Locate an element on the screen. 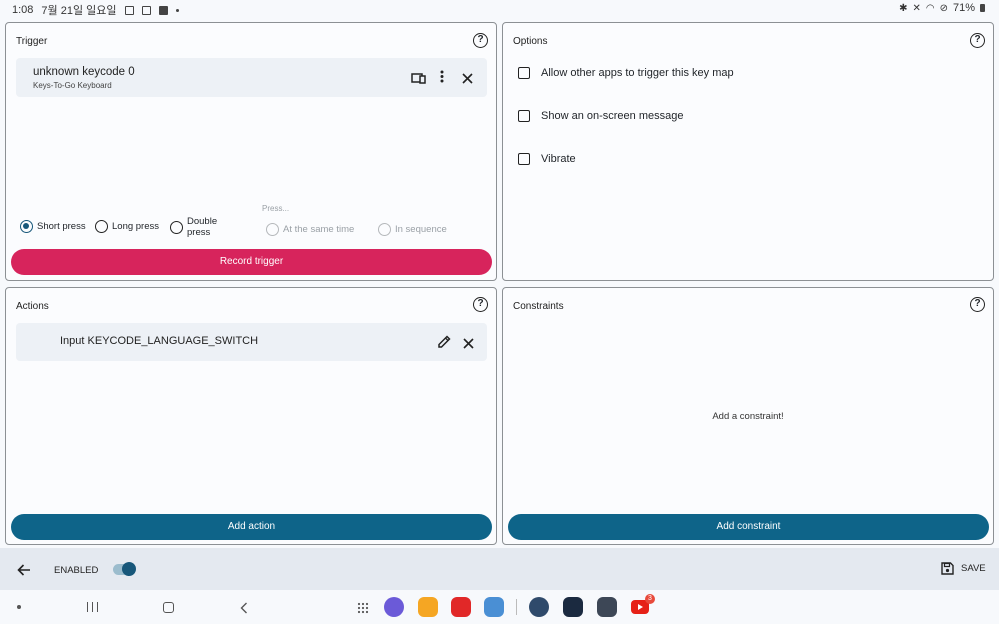  settings-app-icon is located at coordinates (539, 607).